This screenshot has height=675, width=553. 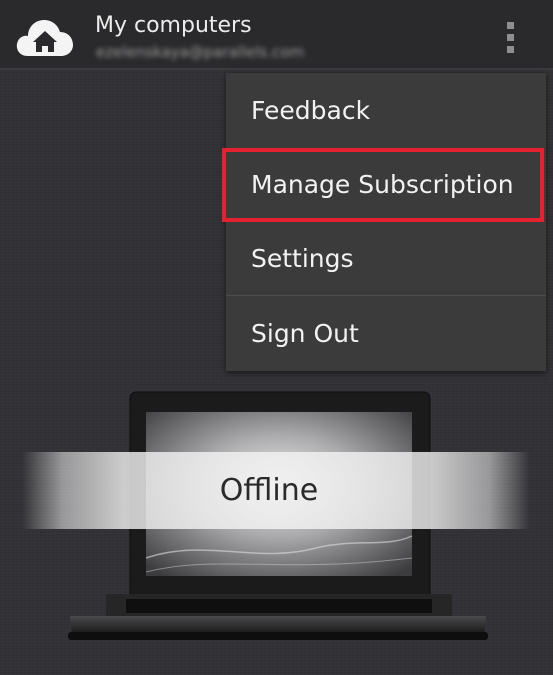 What do you see at coordinates (386, 258) in the screenshot?
I see `menu-item-settings: Settings` at bounding box center [386, 258].